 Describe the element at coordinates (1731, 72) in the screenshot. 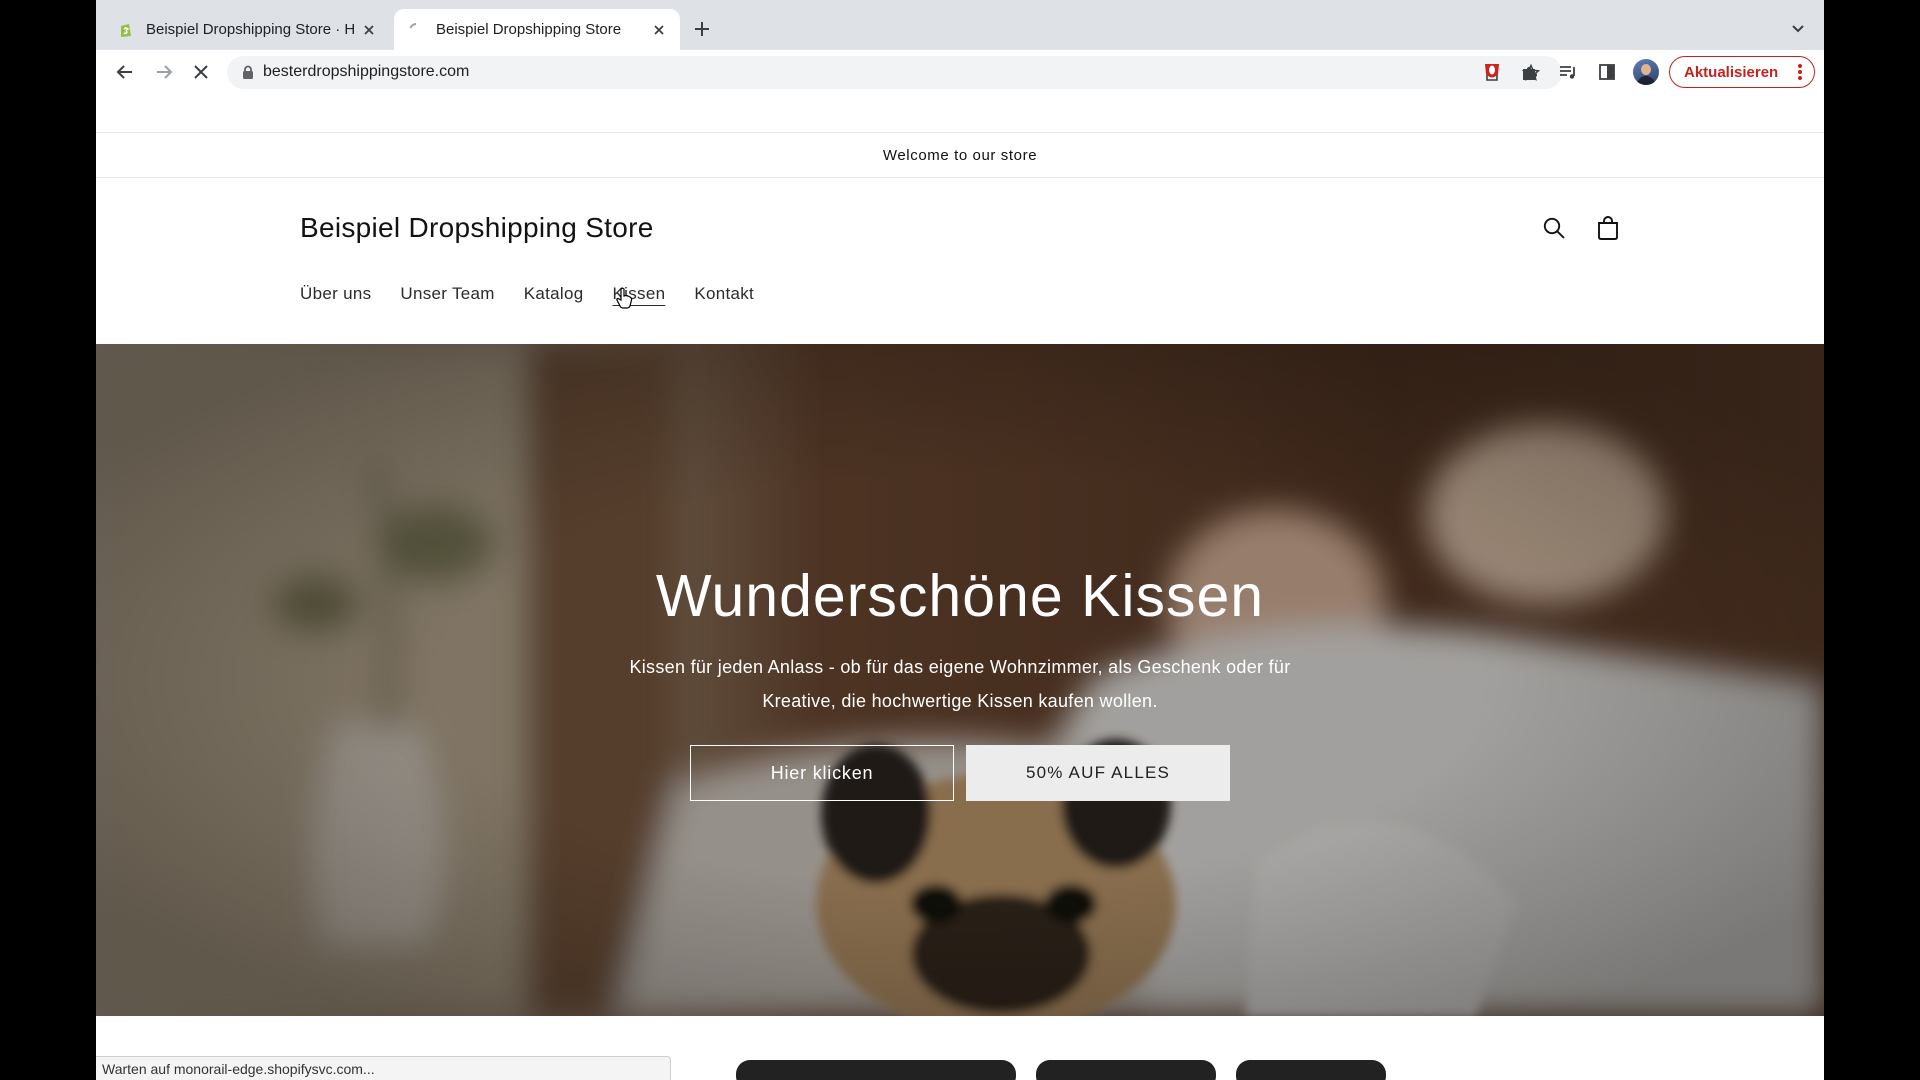

I see `update-button-label: Aktualisieren` at that location.